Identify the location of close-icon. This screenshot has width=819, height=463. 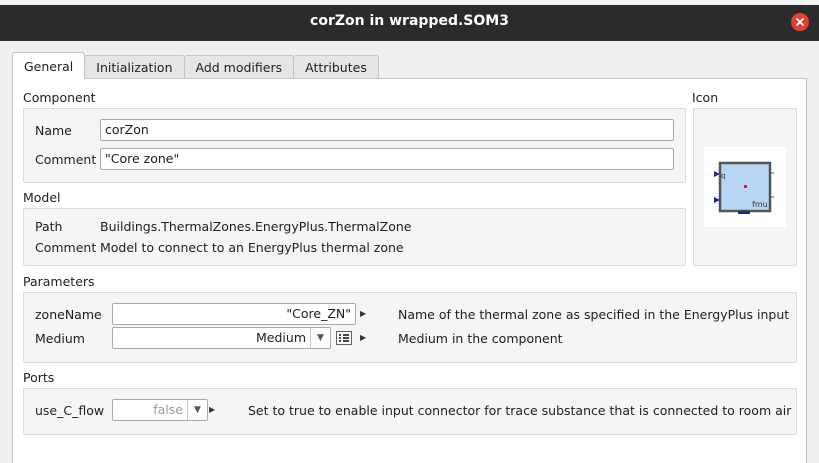
(800, 22).